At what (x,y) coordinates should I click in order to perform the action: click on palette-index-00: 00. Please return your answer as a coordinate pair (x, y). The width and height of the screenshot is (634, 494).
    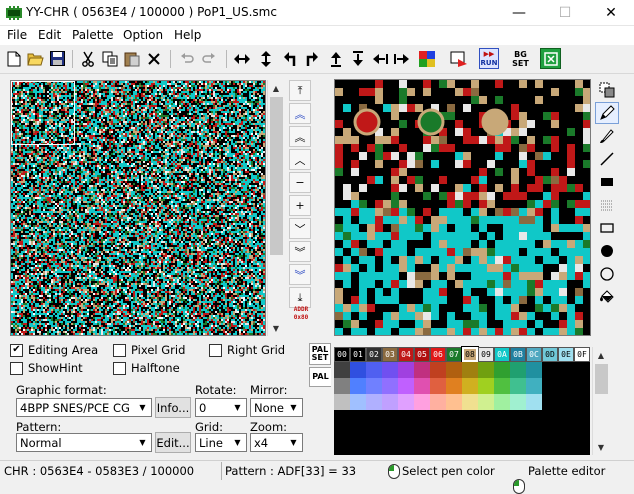
    Looking at the image, I should click on (342, 354).